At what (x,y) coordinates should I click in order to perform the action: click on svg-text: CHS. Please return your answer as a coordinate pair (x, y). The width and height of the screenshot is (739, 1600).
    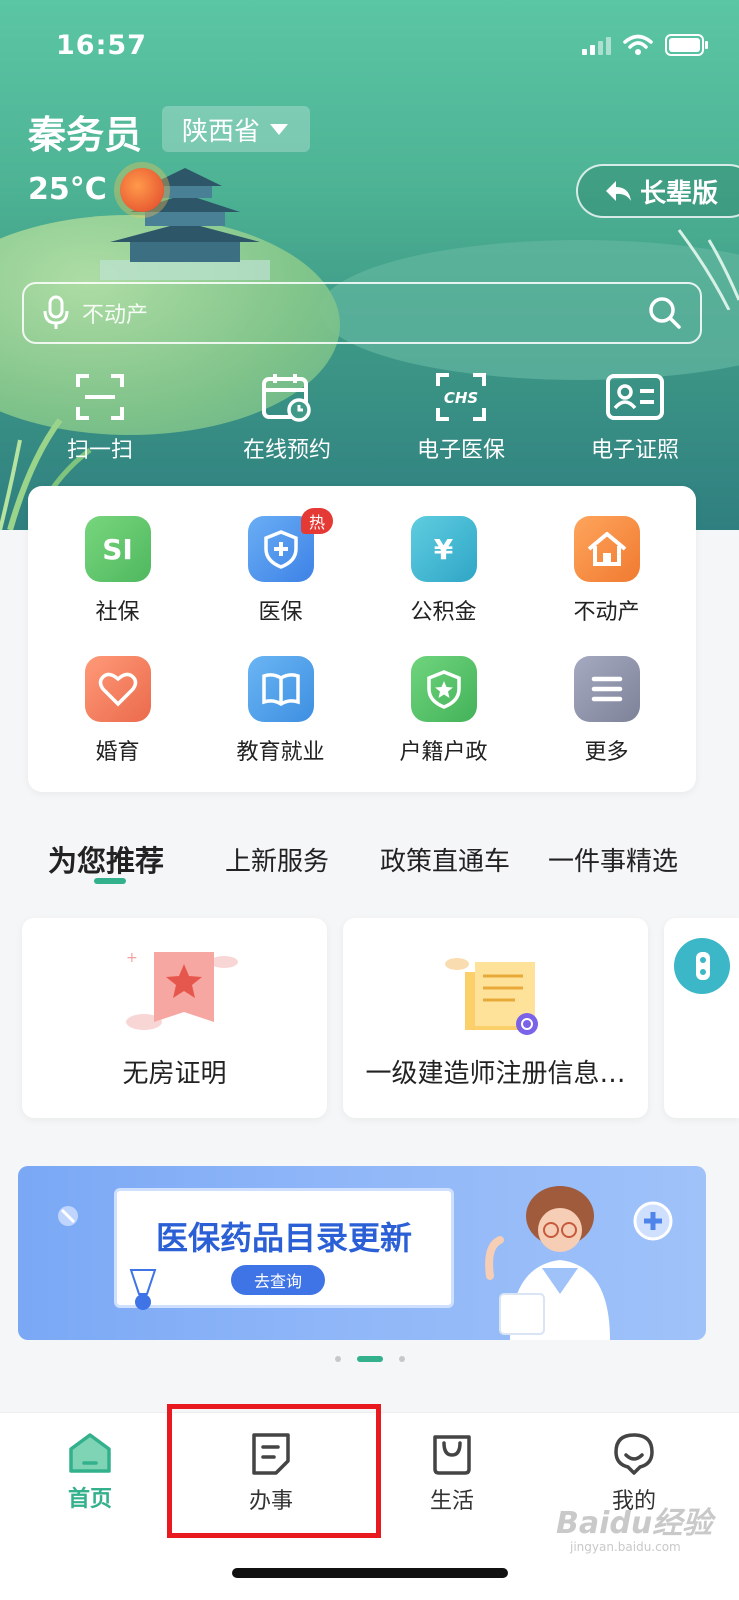
    Looking at the image, I should click on (461, 398).